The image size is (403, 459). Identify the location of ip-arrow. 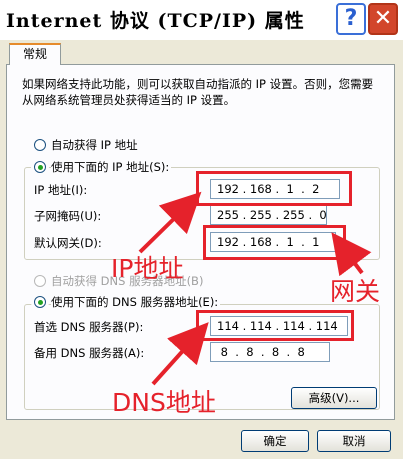
(170, 222).